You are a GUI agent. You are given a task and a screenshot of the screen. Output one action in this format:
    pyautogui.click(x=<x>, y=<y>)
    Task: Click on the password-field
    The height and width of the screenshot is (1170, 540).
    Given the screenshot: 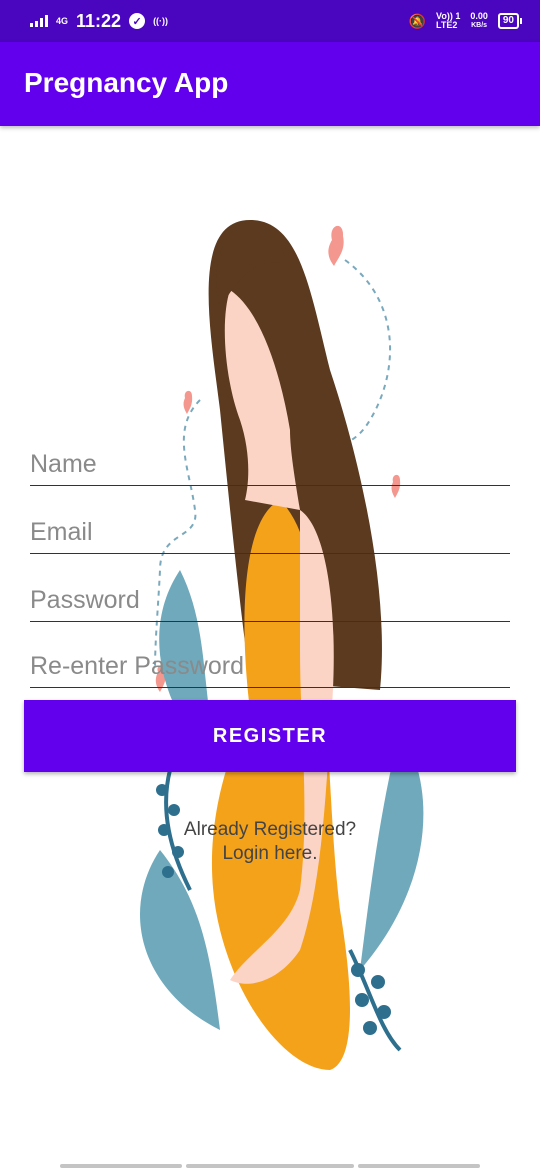 What is the action you would take?
    pyautogui.click(x=270, y=597)
    